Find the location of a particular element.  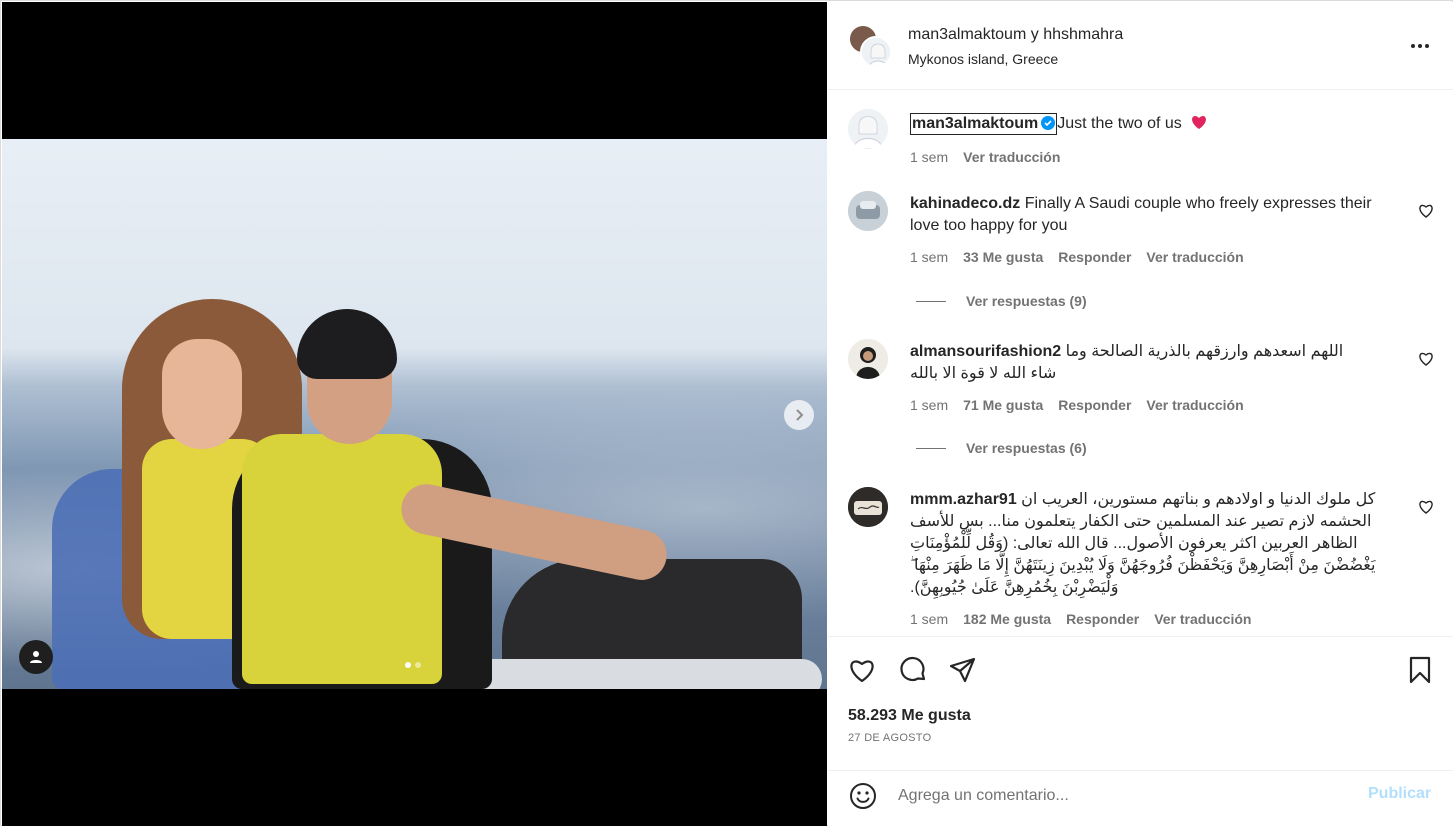

avatar-man3almaktoum is located at coordinates (876, 52).